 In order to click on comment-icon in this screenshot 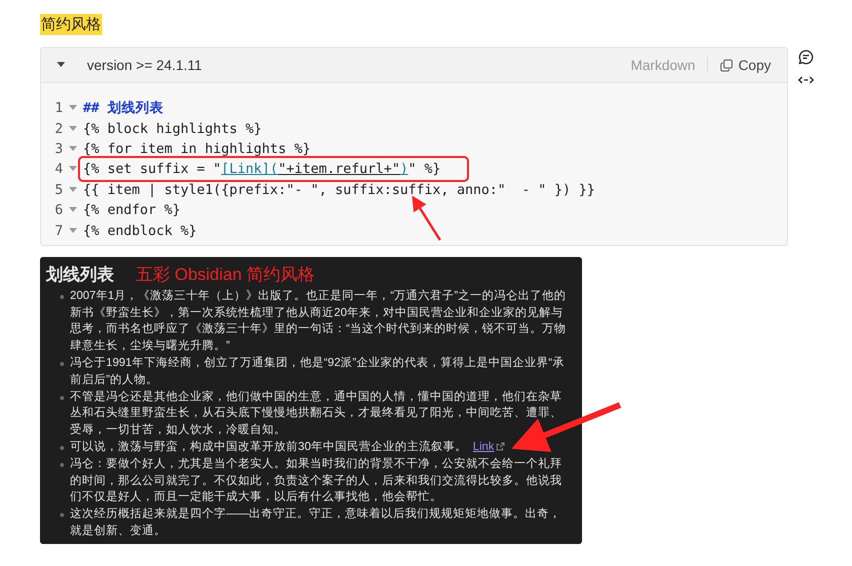, I will do `click(806, 57)`.